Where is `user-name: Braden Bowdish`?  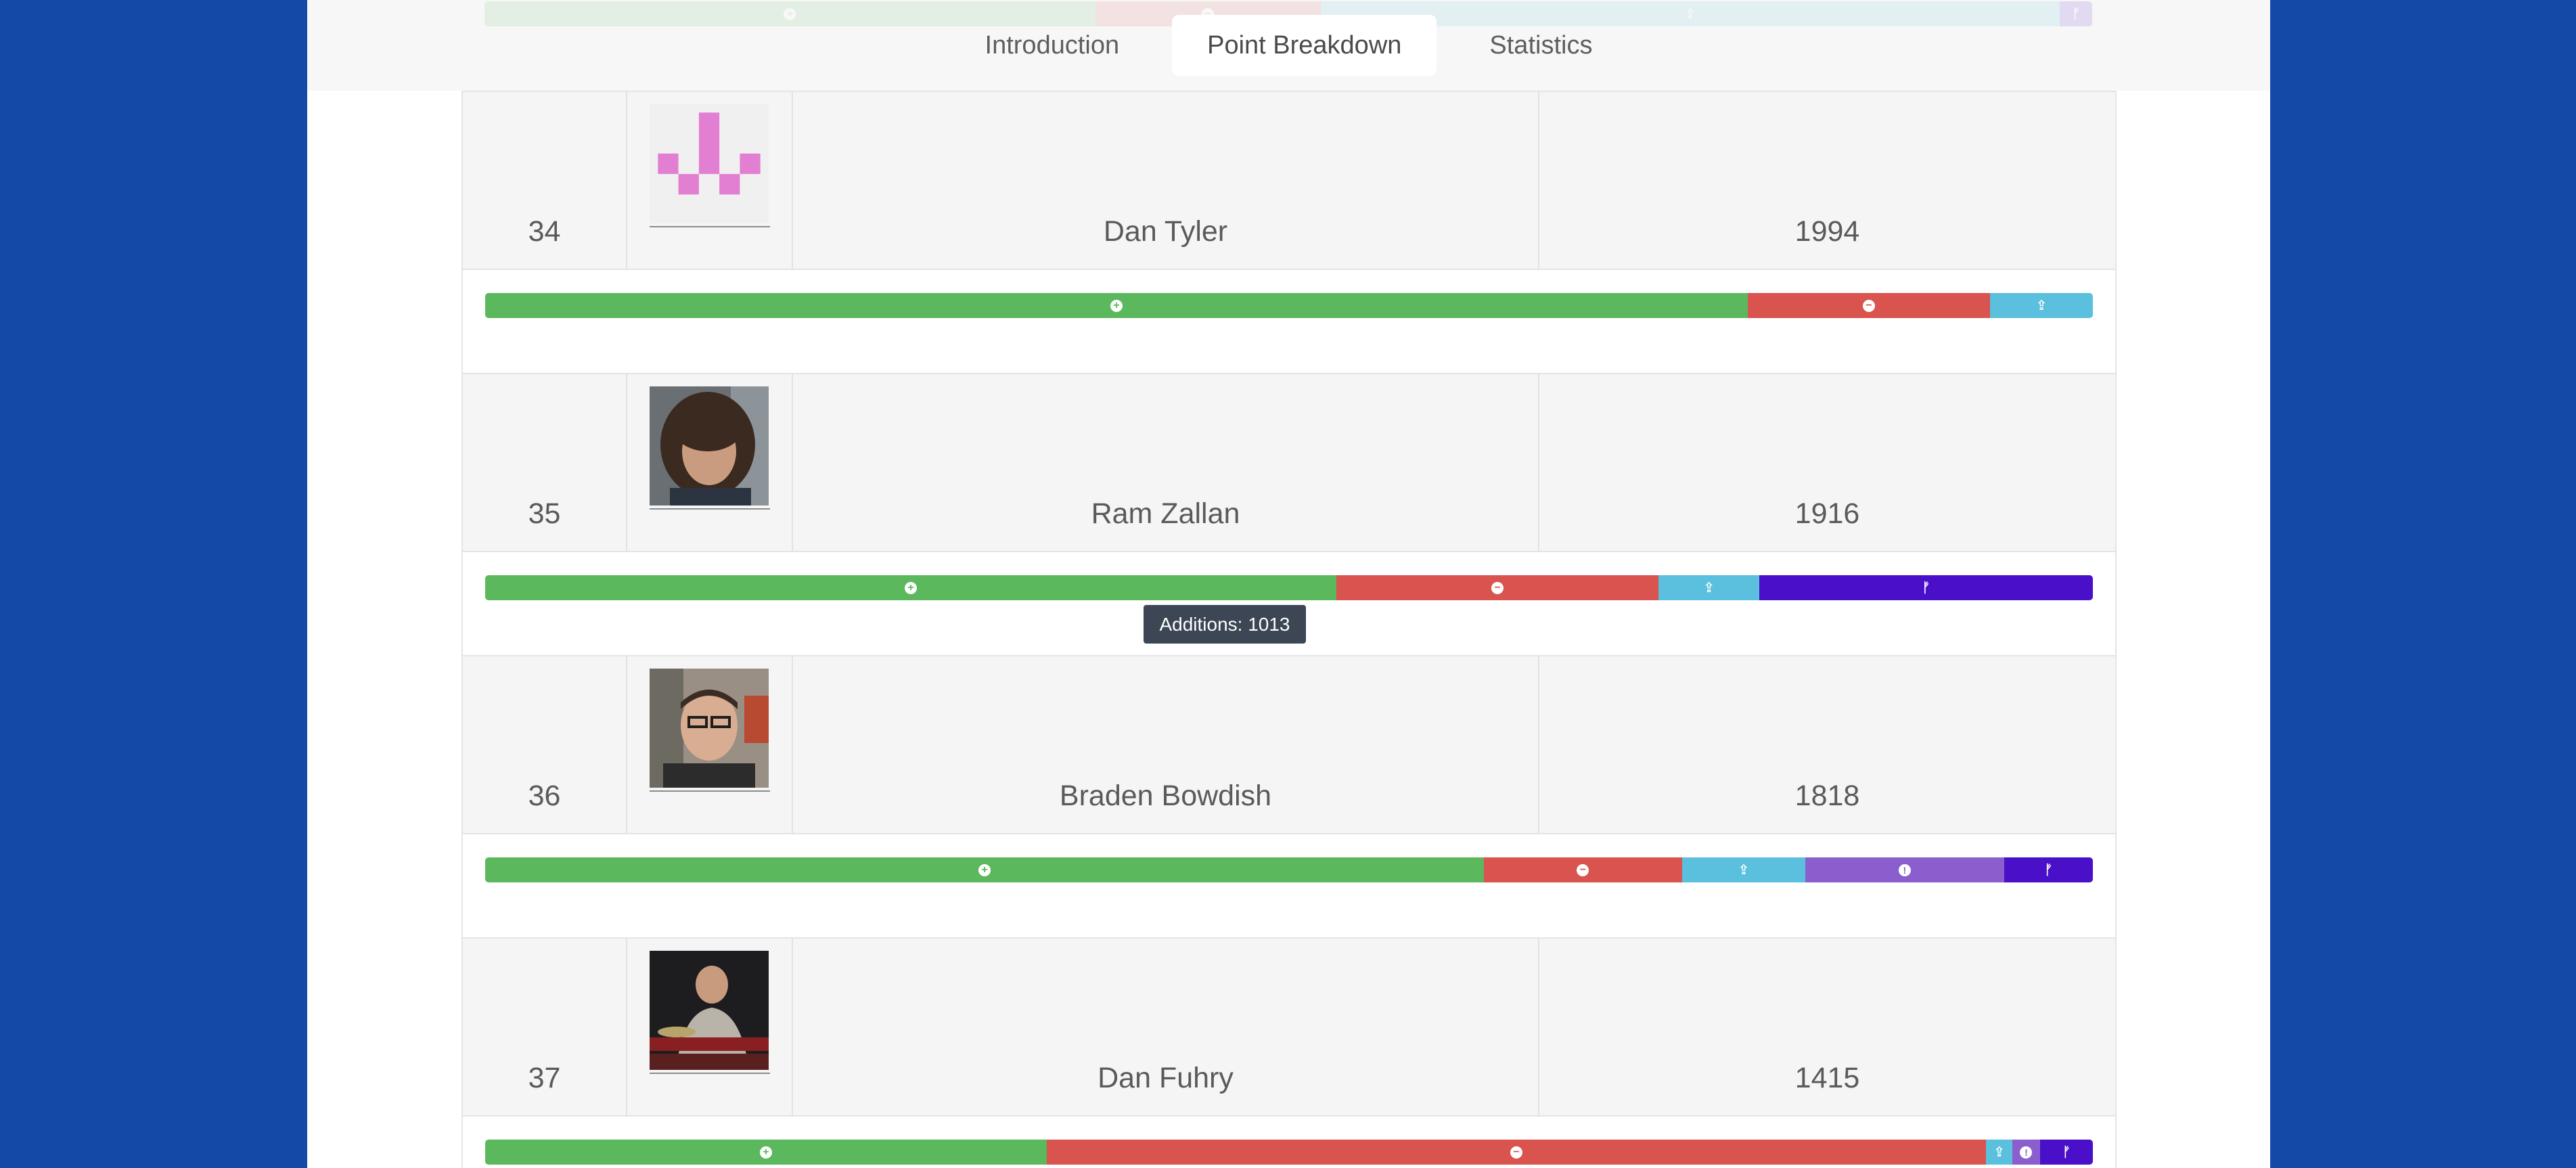
user-name: Braden Bowdish is located at coordinates (1165, 796).